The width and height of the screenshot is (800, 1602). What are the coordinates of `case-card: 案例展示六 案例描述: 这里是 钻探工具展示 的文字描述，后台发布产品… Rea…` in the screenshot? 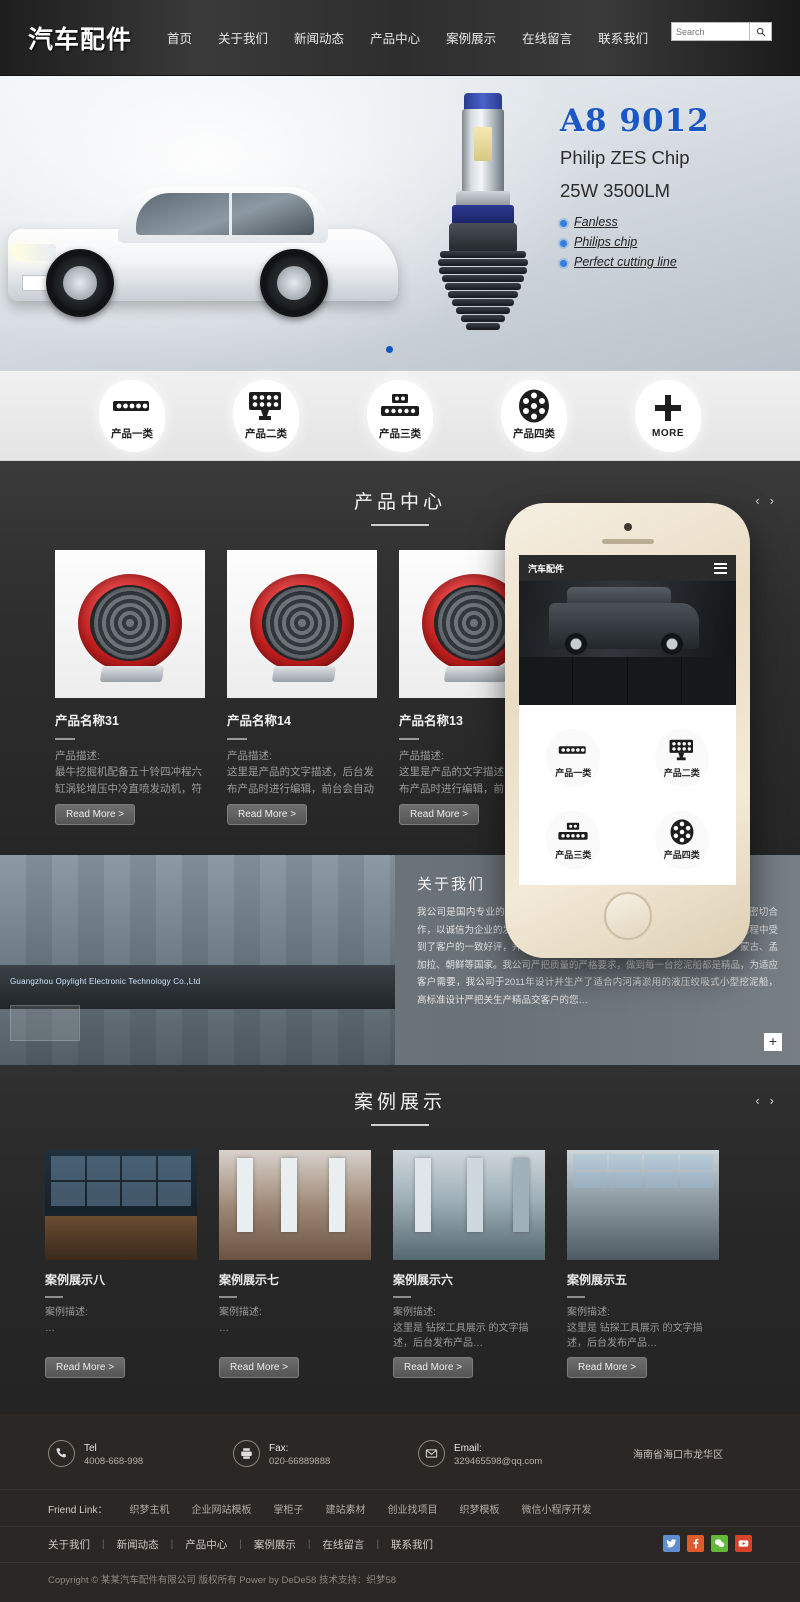 It's located at (469, 1264).